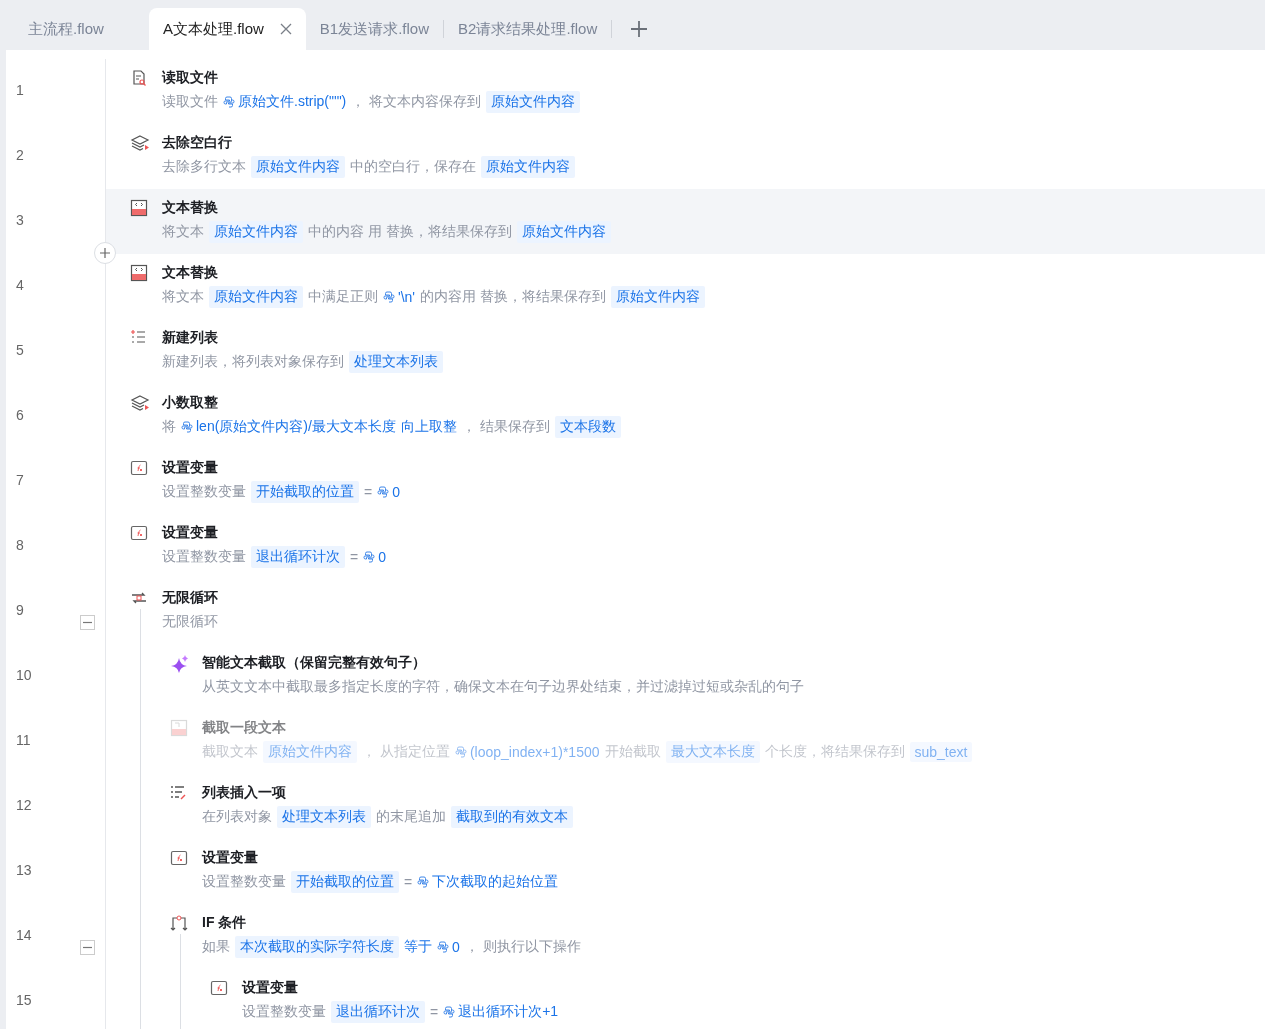 The width and height of the screenshot is (1265, 1029). I want to click on description-text: 中的内容 用 替换，将结果保存到, so click(410, 232).